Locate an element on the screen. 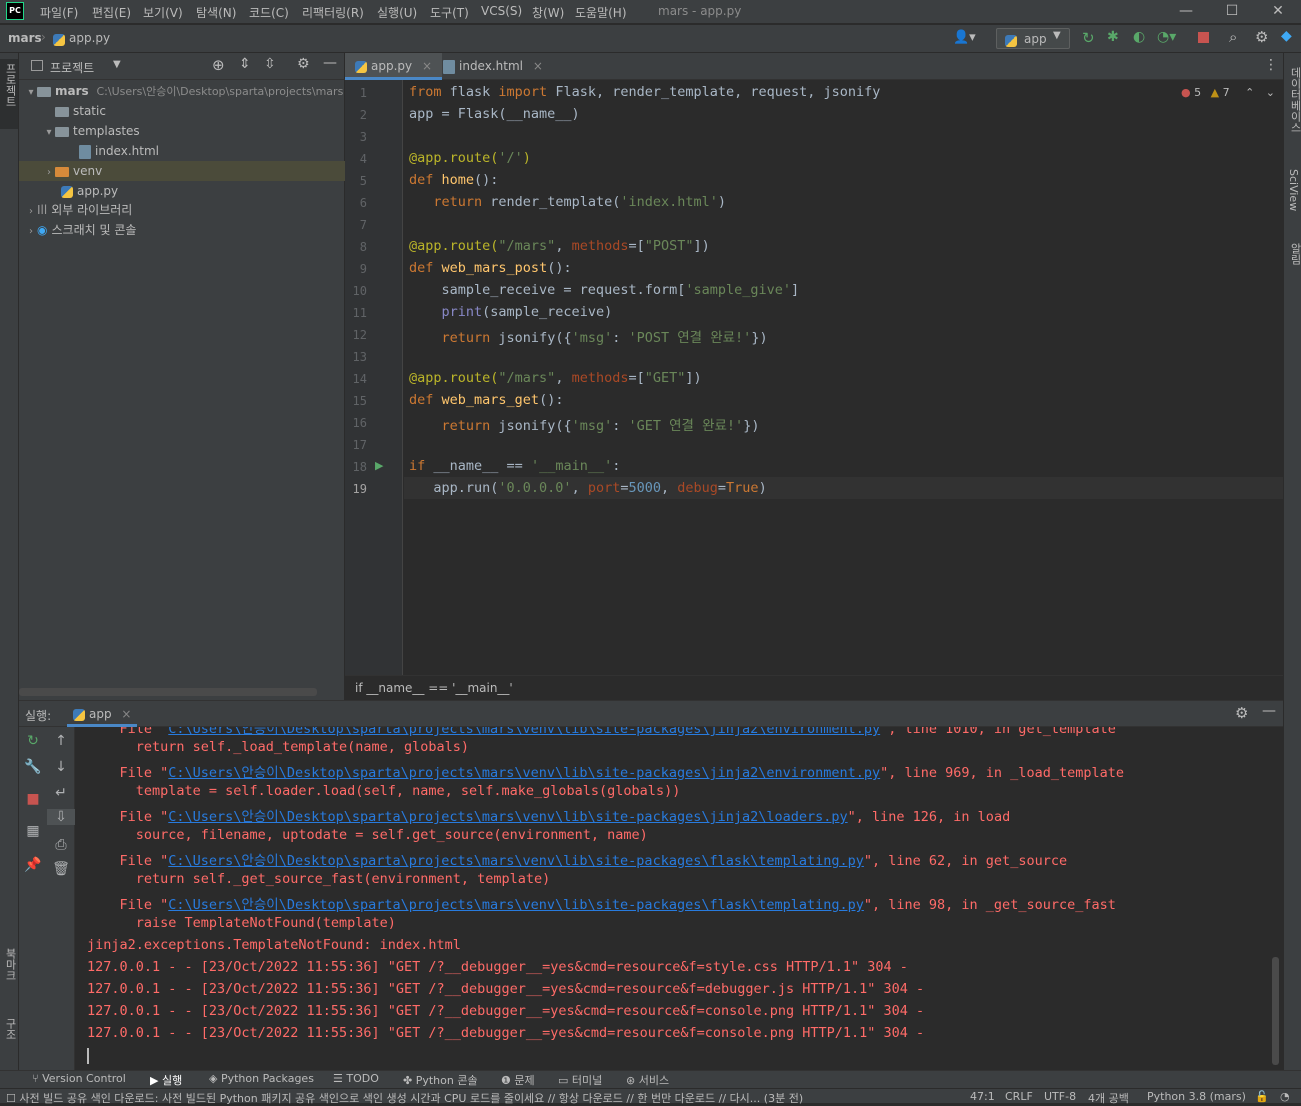  notifications-tool-label: 알림 is located at coordinates (1294, 254).